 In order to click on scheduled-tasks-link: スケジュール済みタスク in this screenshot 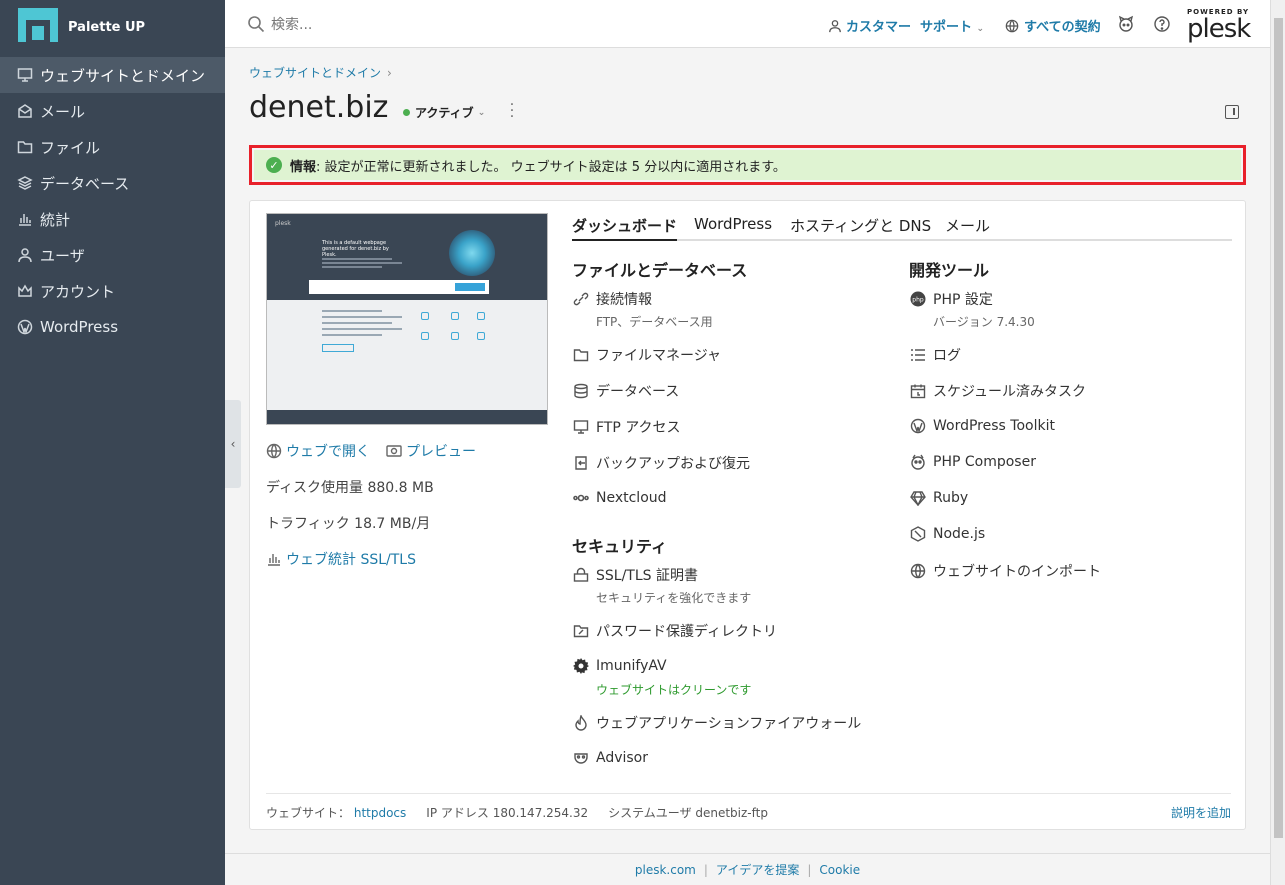, I will do `click(997, 391)`.